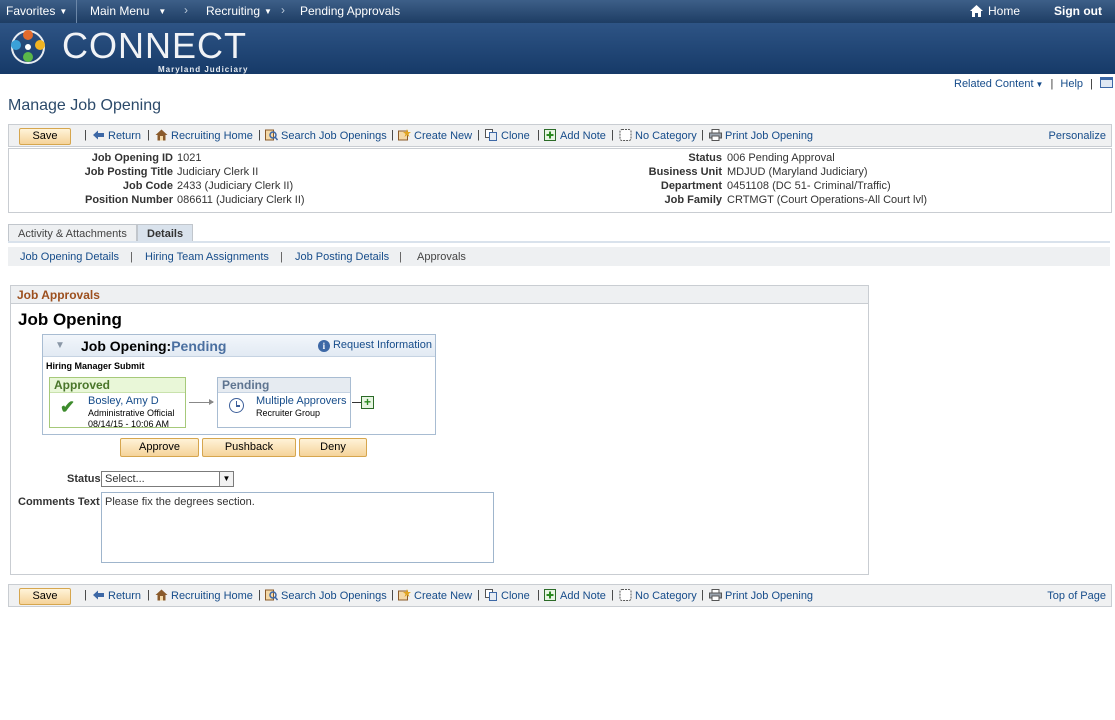 The height and width of the screenshot is (720, 1115). What do you see at coordinates (235, 186) in the screenshot?
I see `job-code-value: 2433 (Judiciary Clerk II)` at bounding box center [235, 186].